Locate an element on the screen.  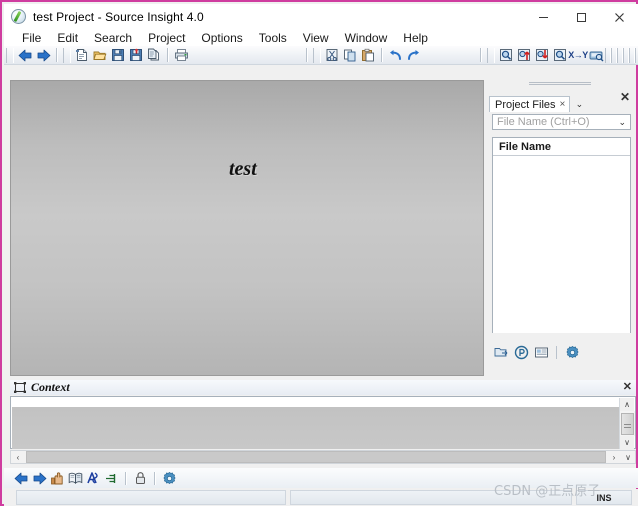
project-report-icon is located at coordinates (541, 352).